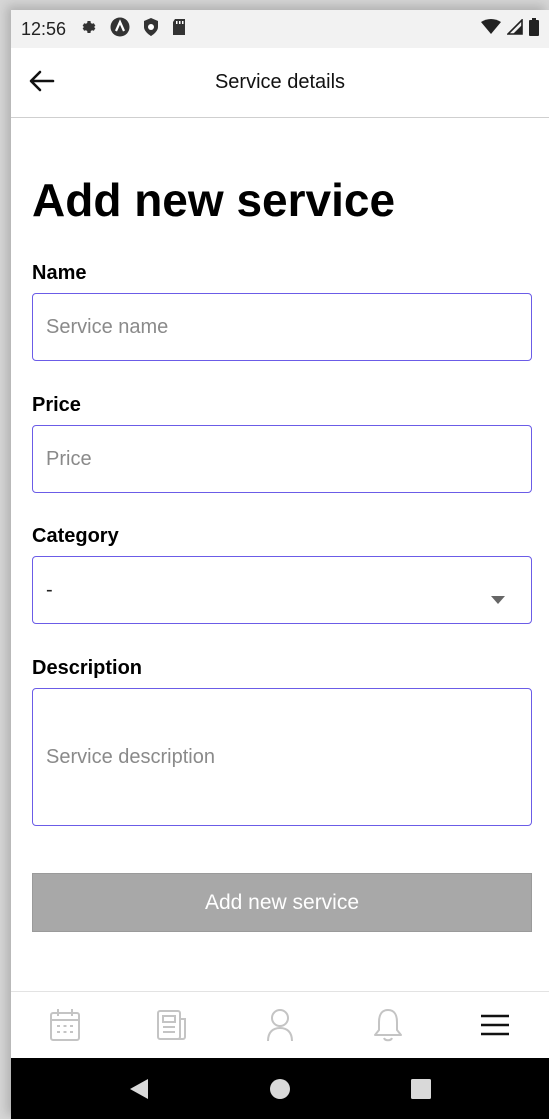 The image size is (549, 1119). Describe the element at coordinates (87, 668) in the screenshot. I see `description-label: Description` at that location.